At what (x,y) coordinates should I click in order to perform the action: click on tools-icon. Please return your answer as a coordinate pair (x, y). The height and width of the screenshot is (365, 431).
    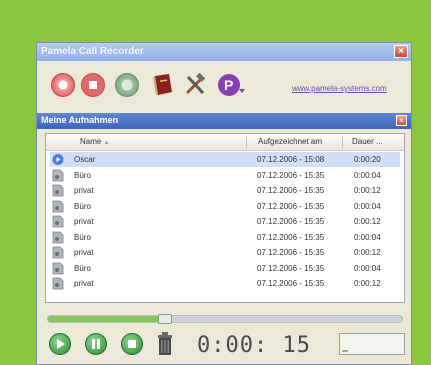
    Looking at the image, I should click on (195, 84).